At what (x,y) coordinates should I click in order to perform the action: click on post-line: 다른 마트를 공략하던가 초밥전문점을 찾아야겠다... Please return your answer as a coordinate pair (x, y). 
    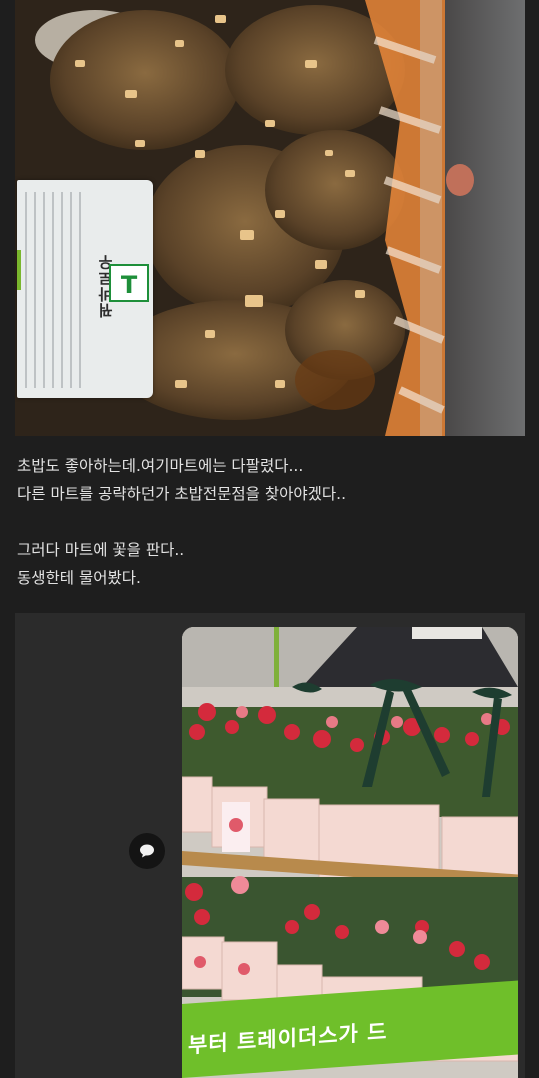
    Looking at the image, I should click on (182, 494).